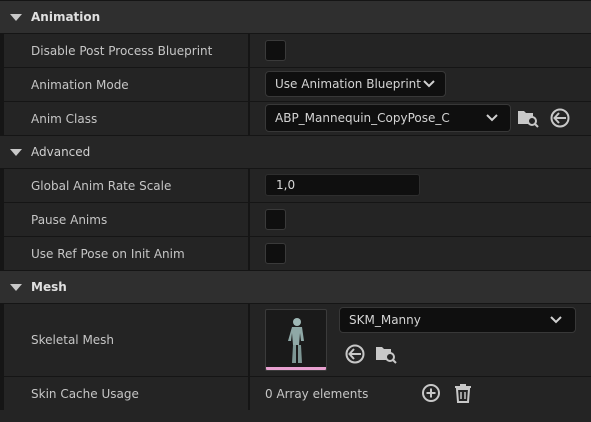 This screenshot has width=591, height=422. Describe the element at coordinates (122, 50) in the screenshot. I see `property-label: Disable Post Process Blueprint` at that location.